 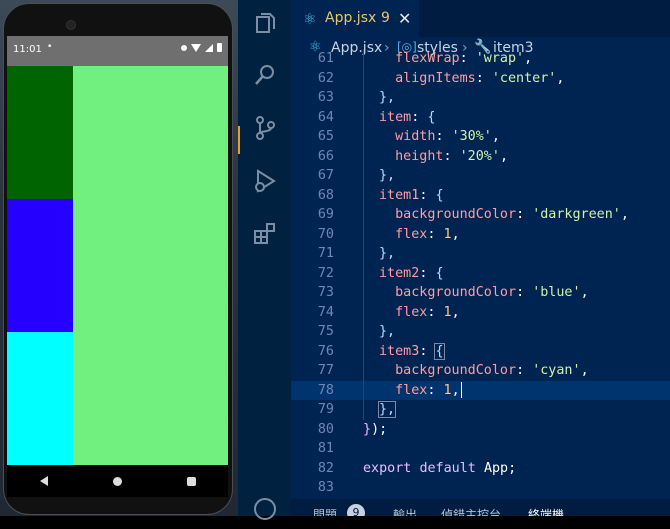 What do you see at coordinates (427, 58) in the screenshot?
I see `code-token: flexWrap` at bounding box center [427, 58].